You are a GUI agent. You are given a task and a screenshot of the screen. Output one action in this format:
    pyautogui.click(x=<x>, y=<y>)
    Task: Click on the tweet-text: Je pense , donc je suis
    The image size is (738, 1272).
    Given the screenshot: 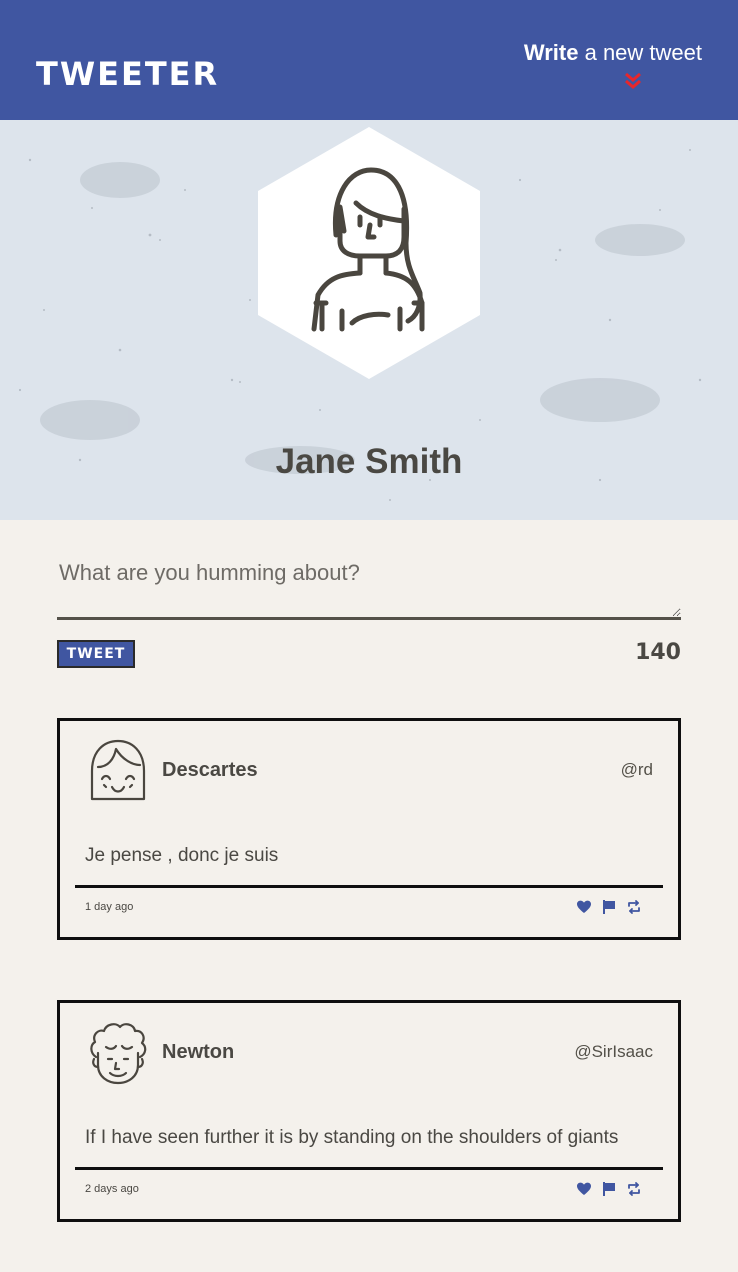 What is the action you would take?
    pyautogui.click(x=182, y=855)
    